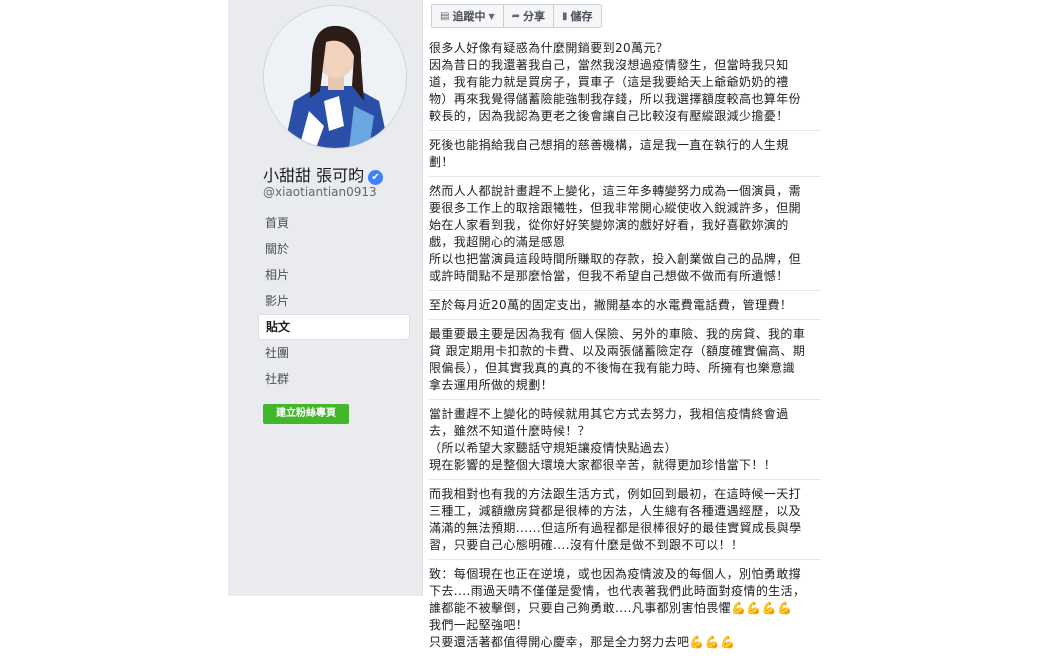  I want to click on avatar-image, so click(335, 77).